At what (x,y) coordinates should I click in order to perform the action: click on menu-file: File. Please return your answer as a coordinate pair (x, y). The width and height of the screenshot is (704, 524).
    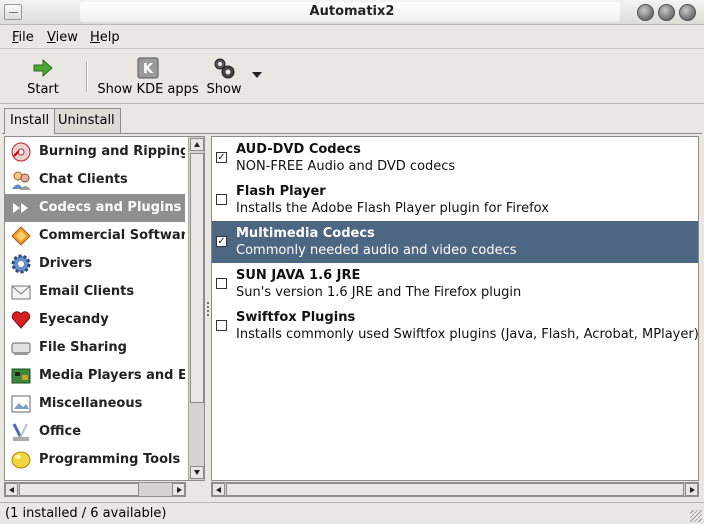
    Looking at the image, I should click on (23, 37).